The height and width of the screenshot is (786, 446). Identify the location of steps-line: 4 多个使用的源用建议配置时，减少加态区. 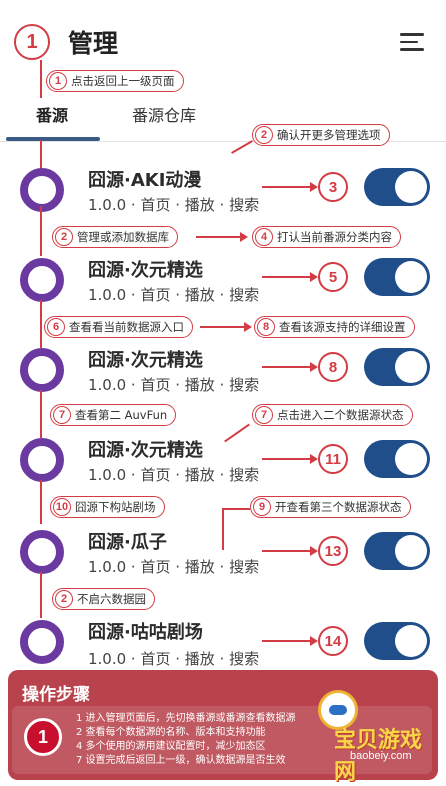
(171, 746).